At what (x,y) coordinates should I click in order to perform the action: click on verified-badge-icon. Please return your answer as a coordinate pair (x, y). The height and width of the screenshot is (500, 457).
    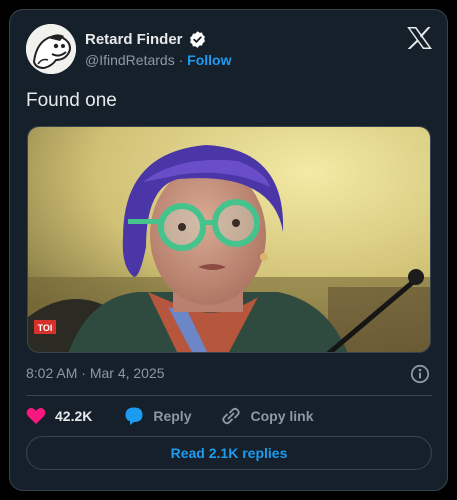
    Looking at the image, I should click on (197, 39).